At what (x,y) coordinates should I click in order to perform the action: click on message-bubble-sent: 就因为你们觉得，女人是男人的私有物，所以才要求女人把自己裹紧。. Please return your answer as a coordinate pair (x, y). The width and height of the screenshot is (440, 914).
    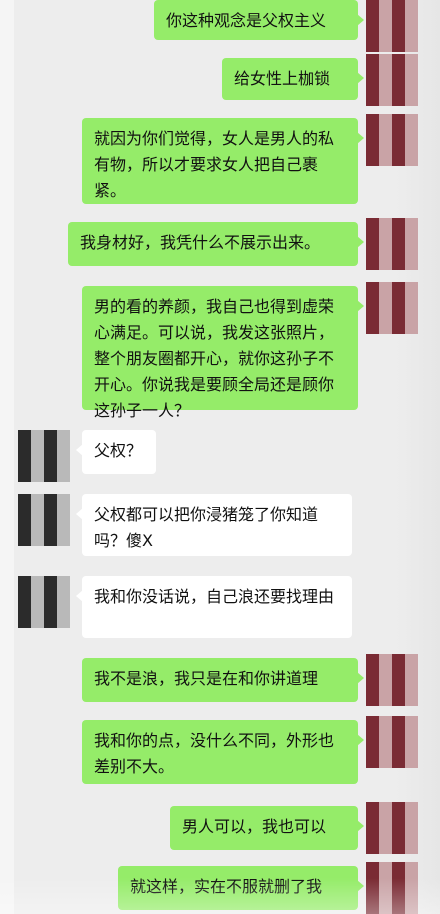
    Looking at the image, I should click on (223, 161).